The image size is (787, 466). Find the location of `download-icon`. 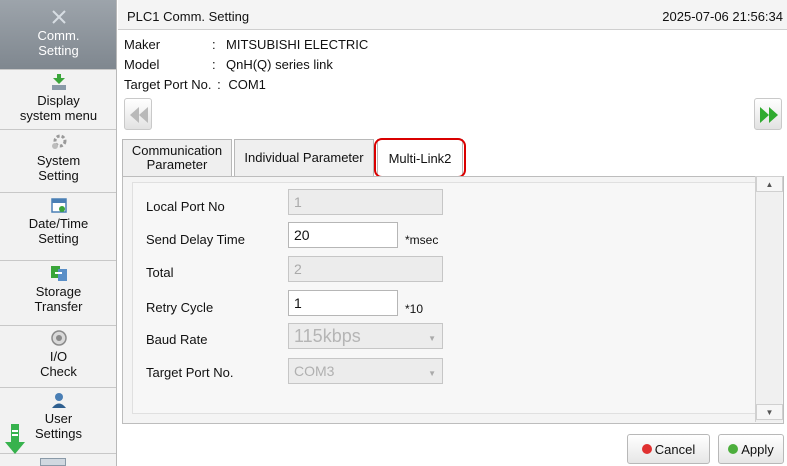

download-icon is located at coordinates (58, 82).